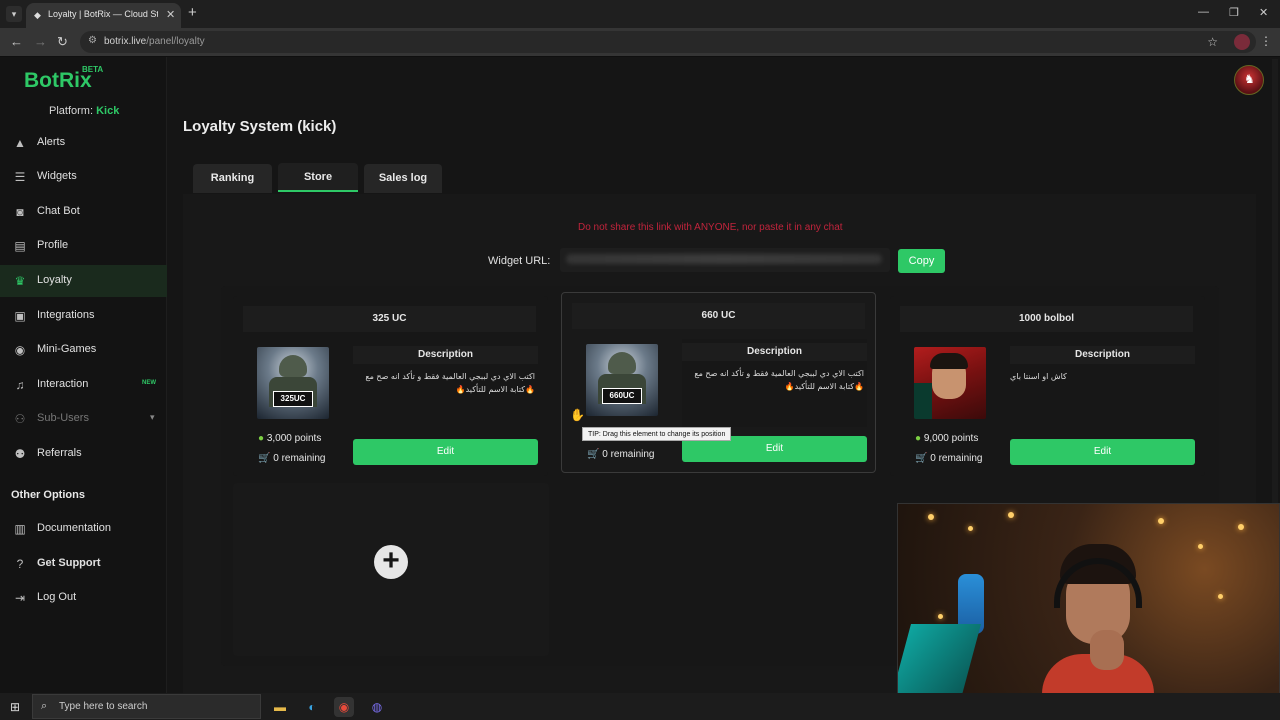 This screenshot has height=720, width=1280. I want to click on document-icon: ▥, so click(20, 529).